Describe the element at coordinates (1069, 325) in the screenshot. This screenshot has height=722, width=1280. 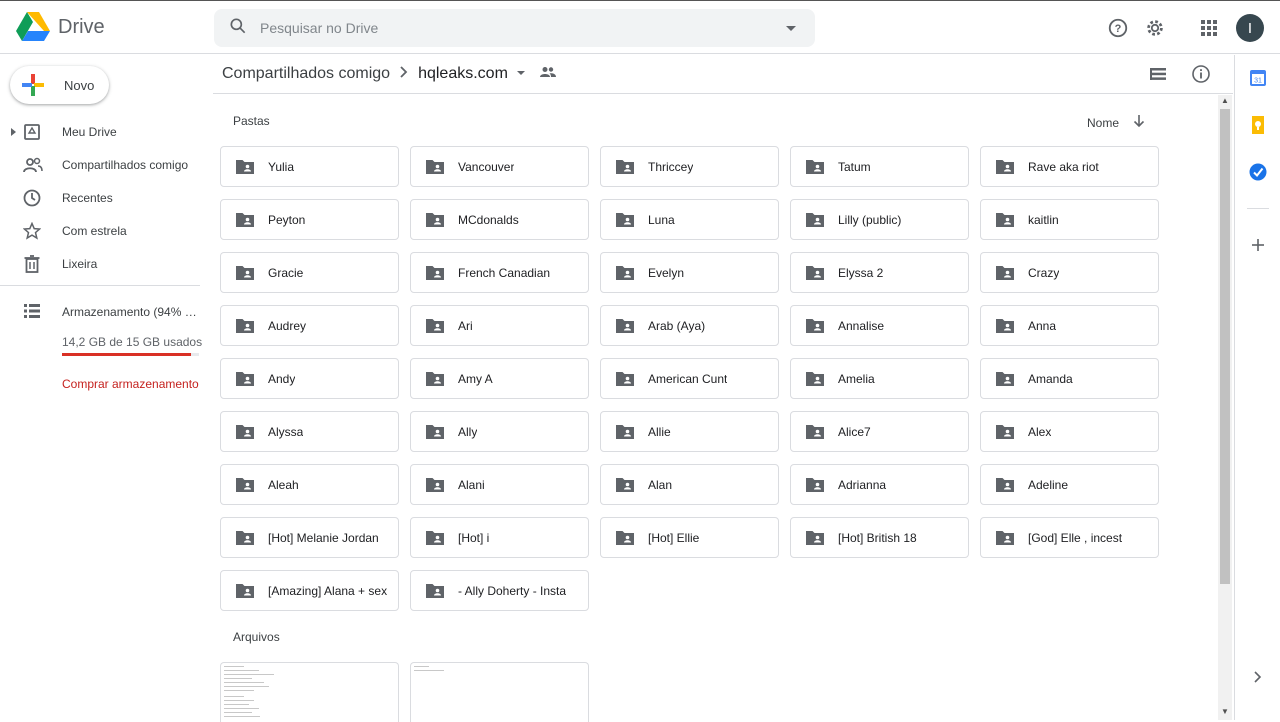
I see `folder-item: Anna` at that location.